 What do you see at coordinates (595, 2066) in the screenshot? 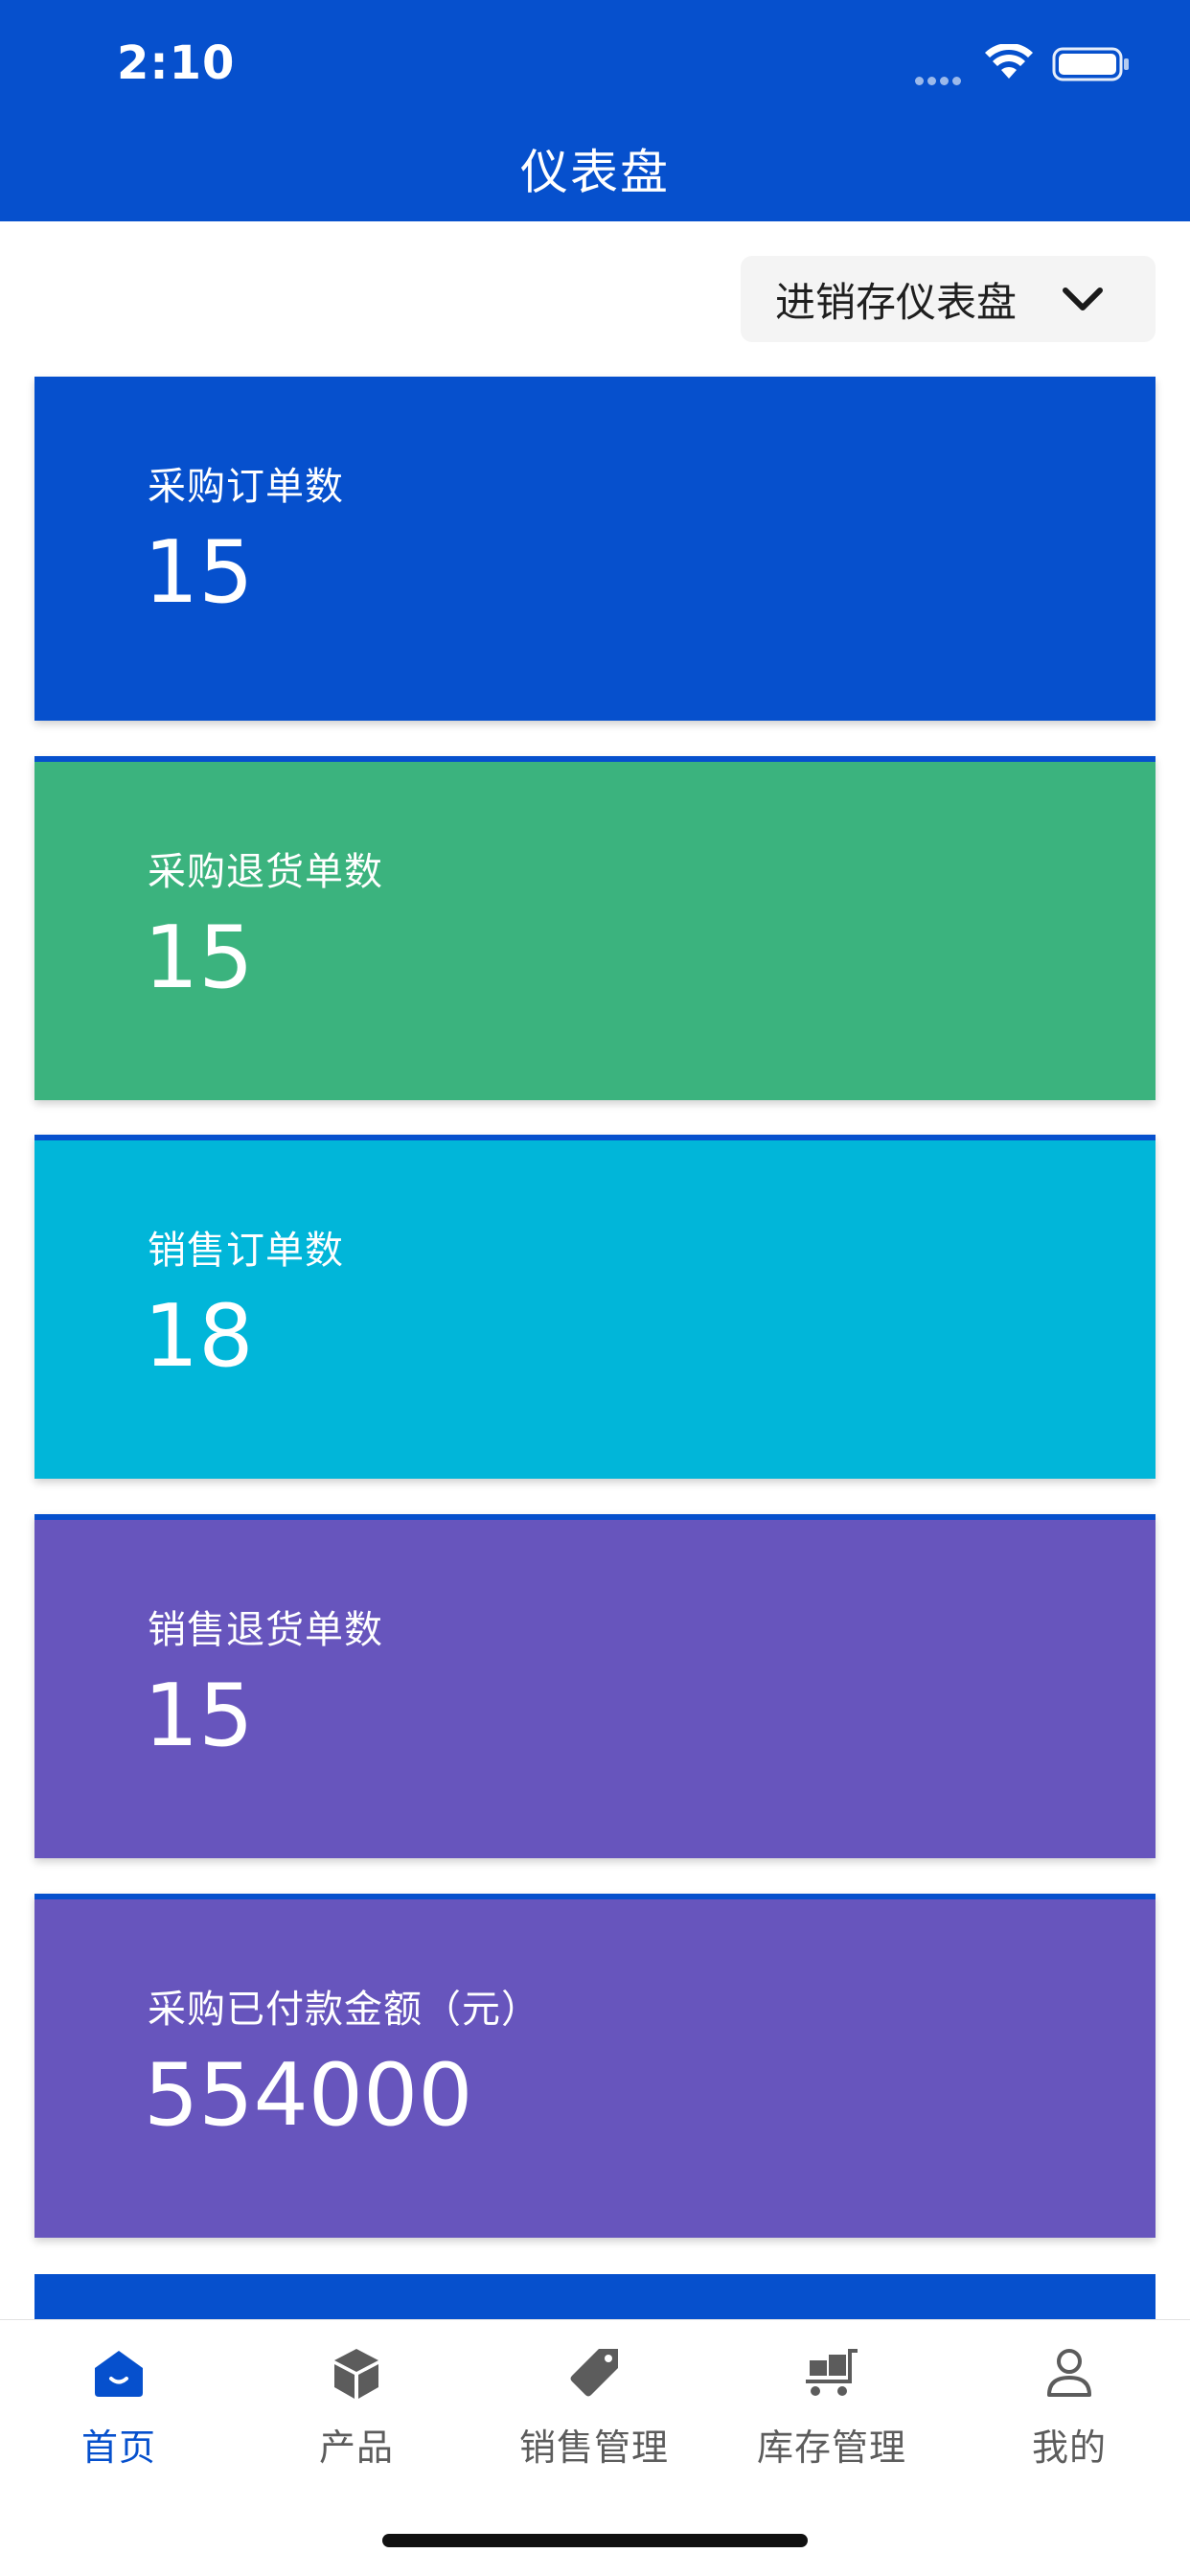
I see `stat-card-purchase-paid-amount: 采购已付款金额（元） 554000` at bounding box center [595, 2066].